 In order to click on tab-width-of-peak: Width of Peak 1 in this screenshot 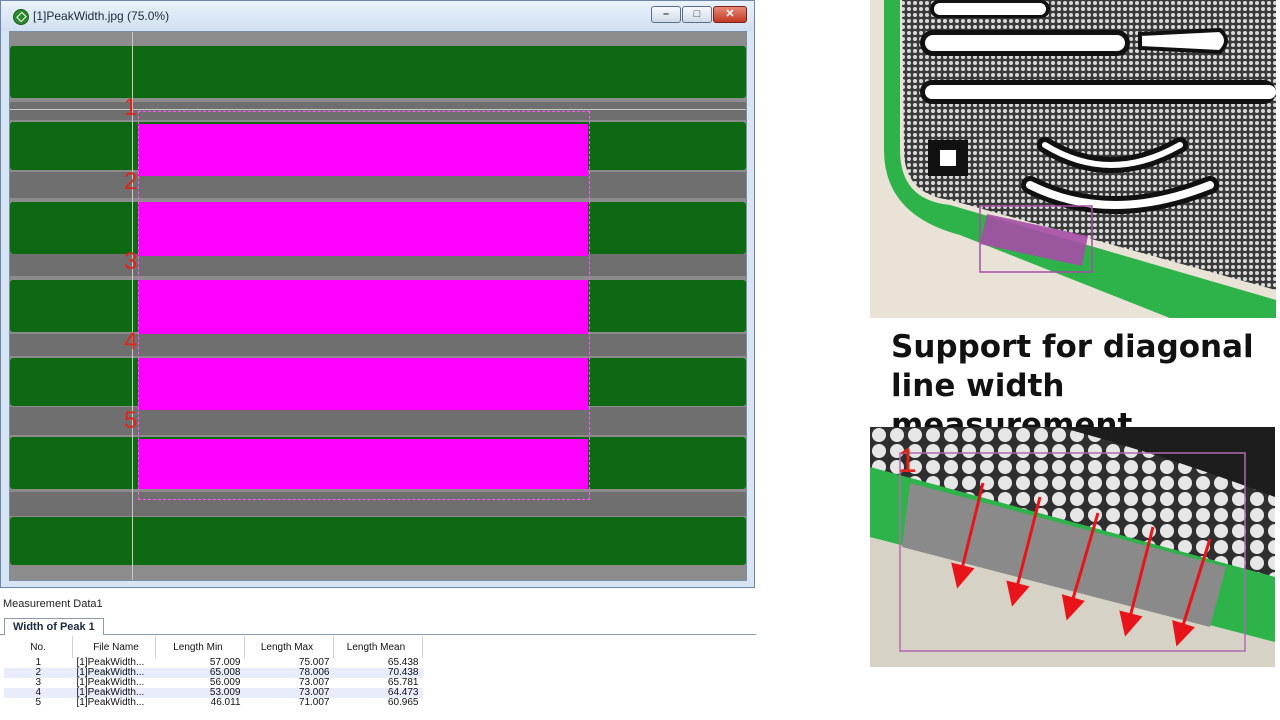, I will do `click(54, 626)`.